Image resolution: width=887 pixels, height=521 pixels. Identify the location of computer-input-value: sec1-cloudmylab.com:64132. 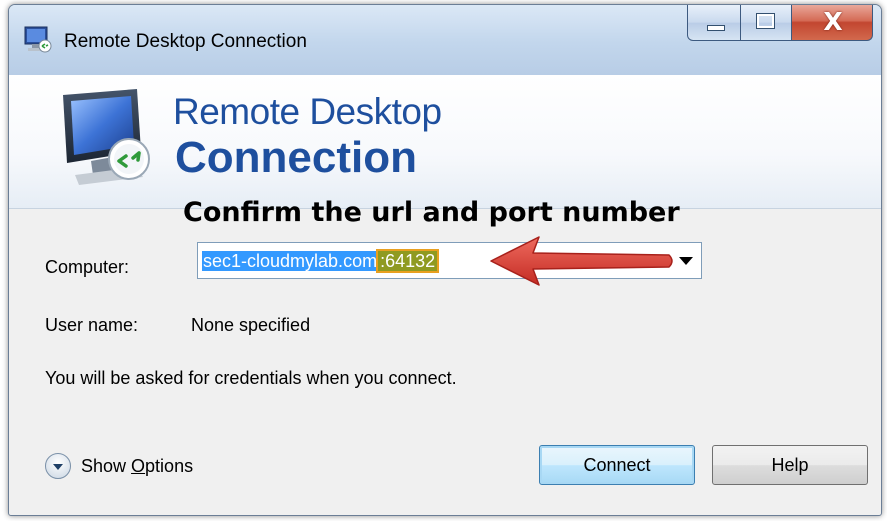
(321, 261).